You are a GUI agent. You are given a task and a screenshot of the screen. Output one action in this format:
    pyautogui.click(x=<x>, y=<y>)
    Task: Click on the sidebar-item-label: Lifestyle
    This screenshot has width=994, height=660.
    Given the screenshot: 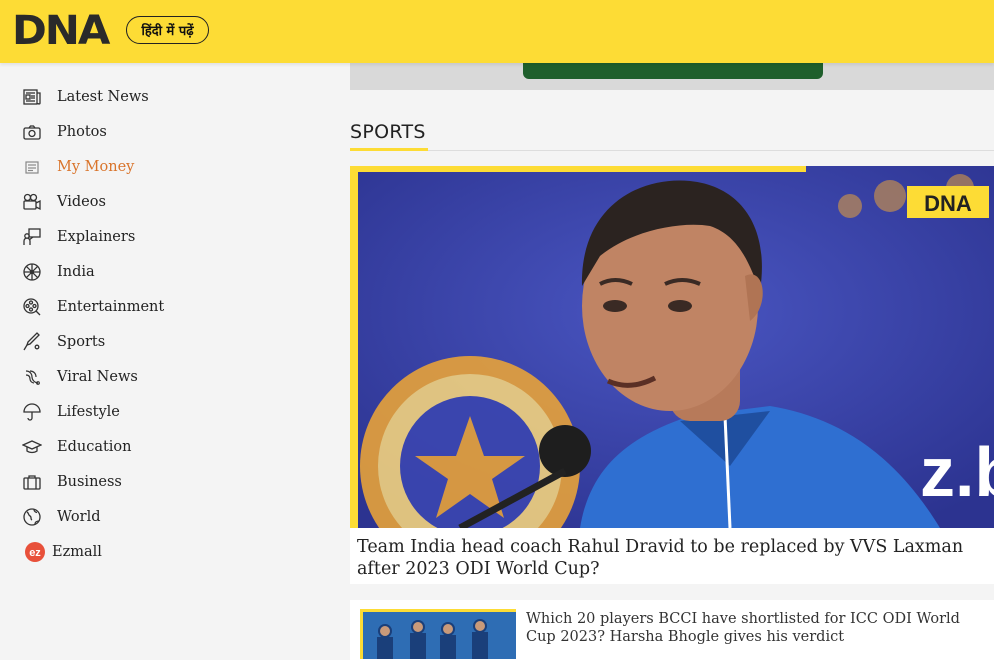 What is the action you would take?
    pyautogui.click(x=88, y=412)
    